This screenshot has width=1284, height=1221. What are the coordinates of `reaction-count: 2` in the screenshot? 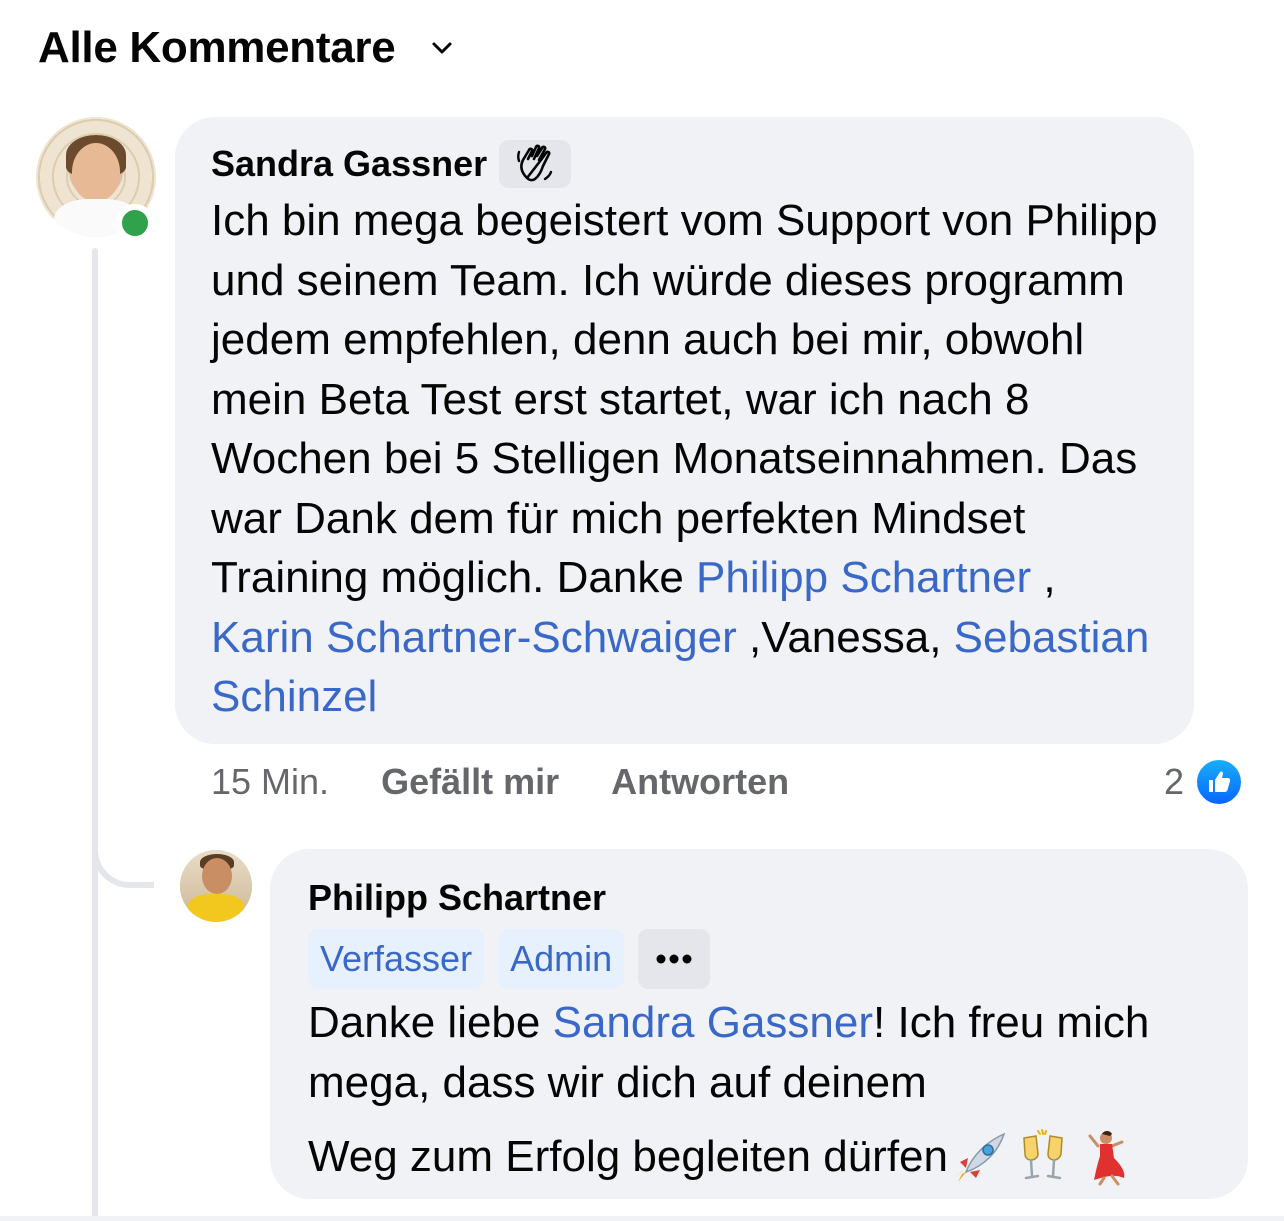 It's located at (1174, 781).